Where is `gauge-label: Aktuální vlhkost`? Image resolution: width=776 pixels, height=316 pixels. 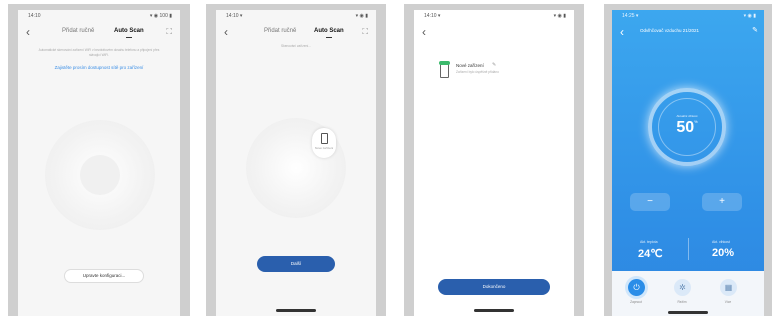
gauge-label: Aktuální vlhkost is located at coordinates (687, 116).